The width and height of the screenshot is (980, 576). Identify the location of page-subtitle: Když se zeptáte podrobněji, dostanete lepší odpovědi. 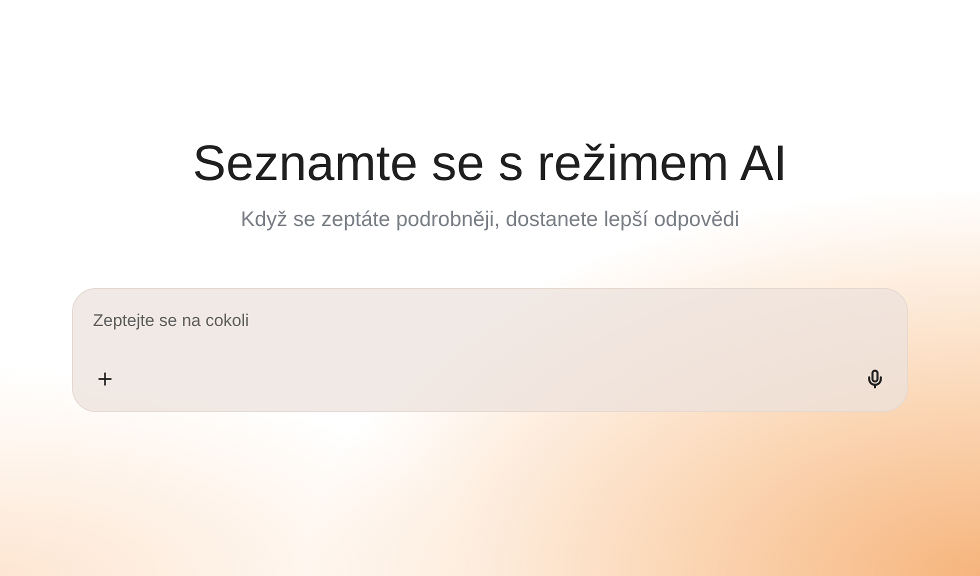
(490, 220).